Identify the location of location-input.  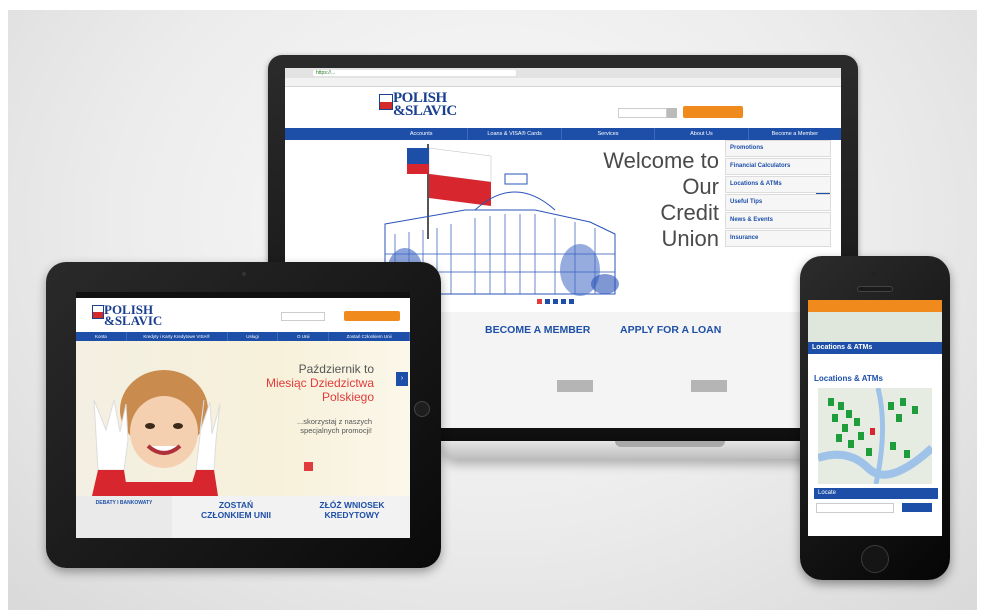
(855, 508).